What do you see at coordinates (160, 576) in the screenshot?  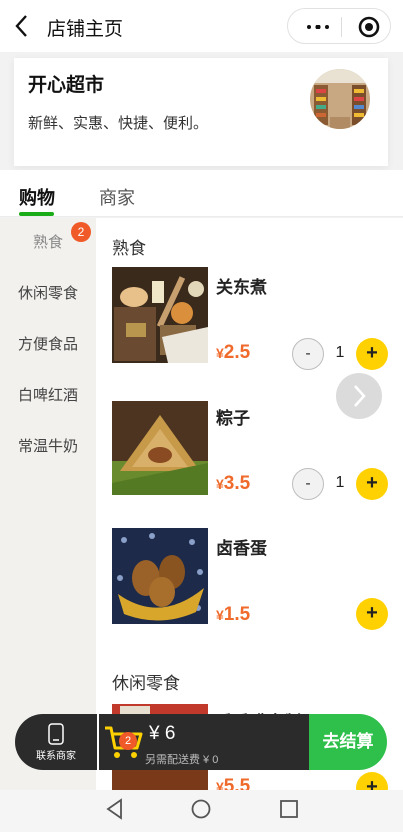 I see `product-image-marinated-egg` at bounding box center [160, 576].